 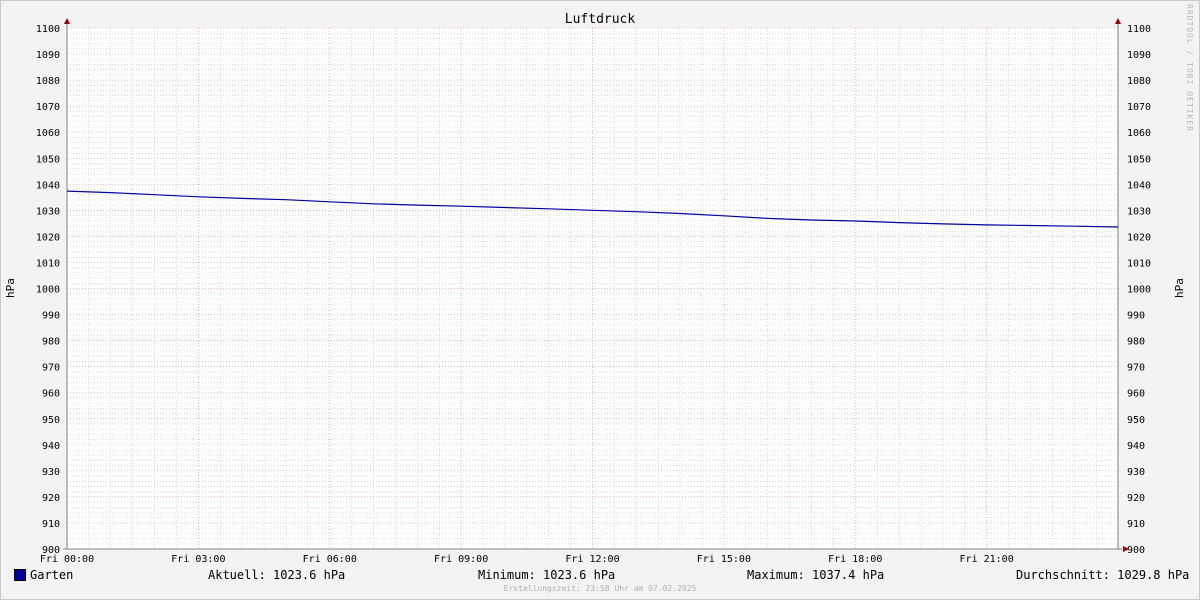 I want to click on legend-average: Durchschnitt: 1029.8 hPa, so click(x=1103, y=575).